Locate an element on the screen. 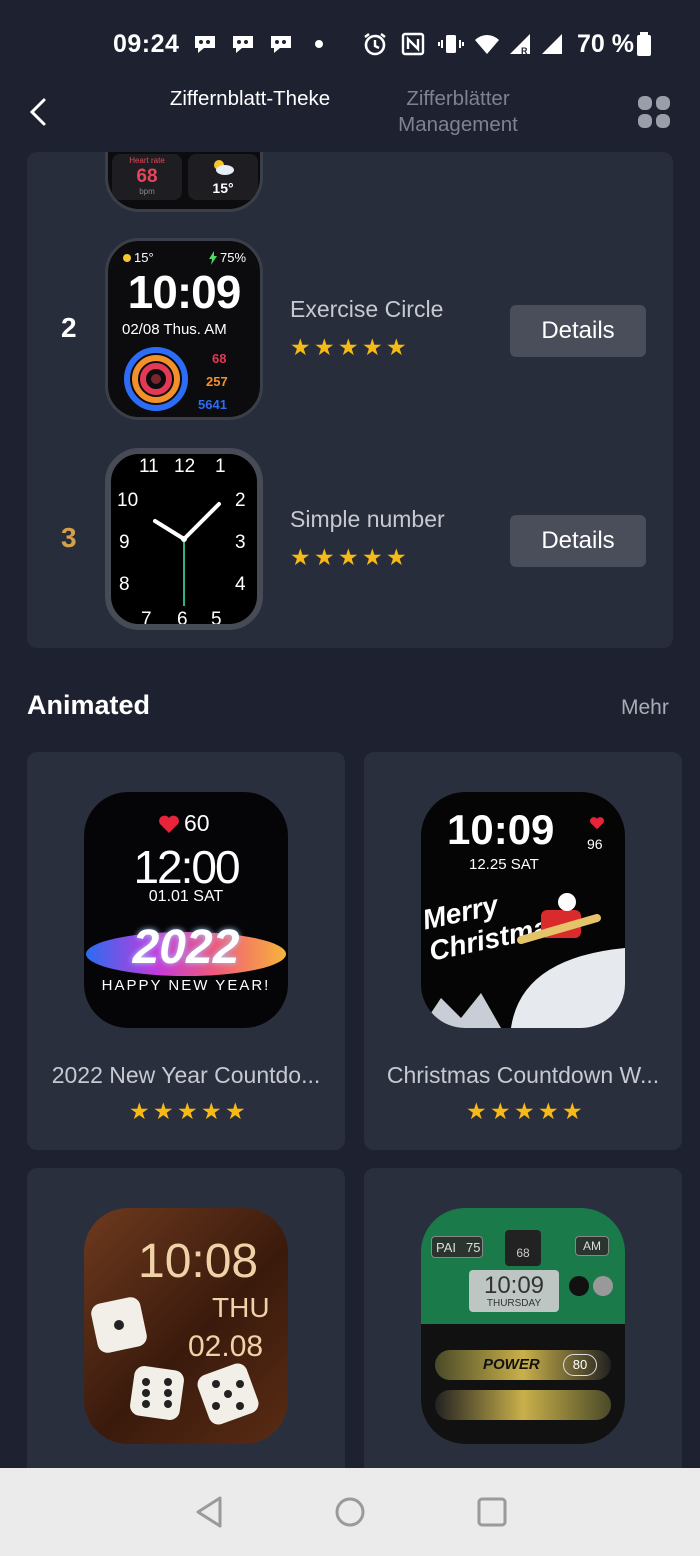 The image size is (700, 1556). watch-face-christmas: 10:09 96 12.25 SAT Merry Christmas is located at coordinates (523, 910).